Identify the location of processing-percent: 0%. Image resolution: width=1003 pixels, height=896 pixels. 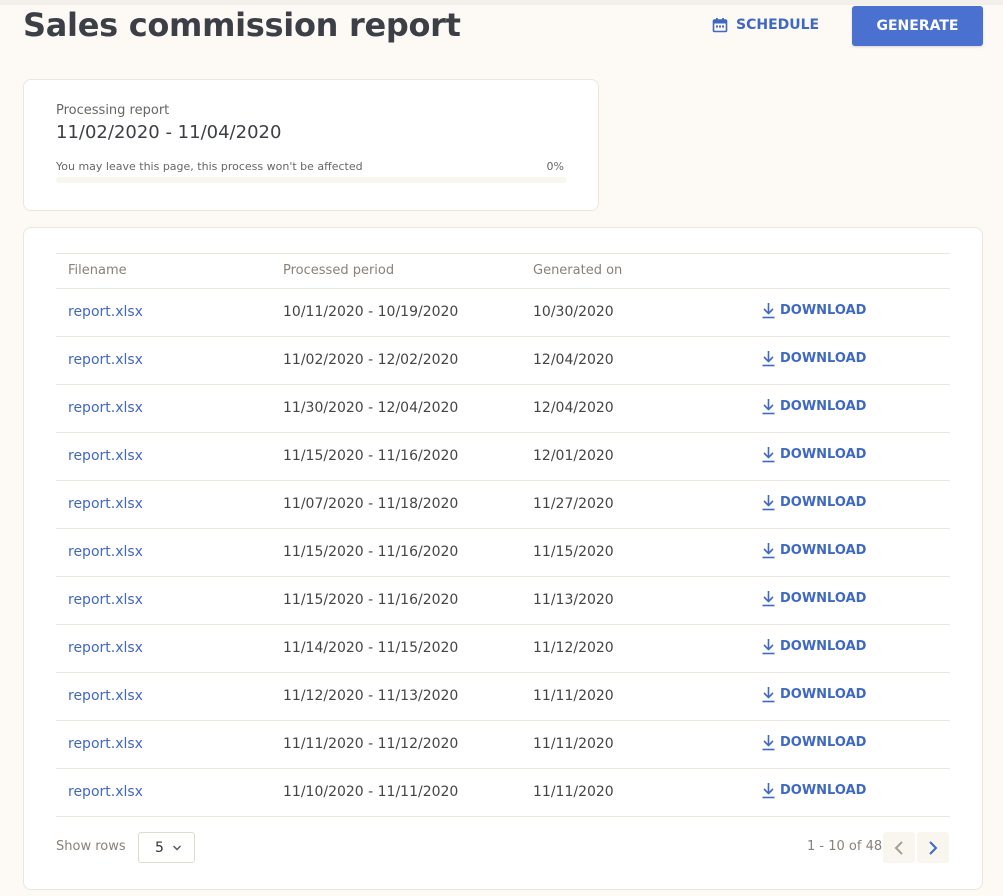
(555, 166).